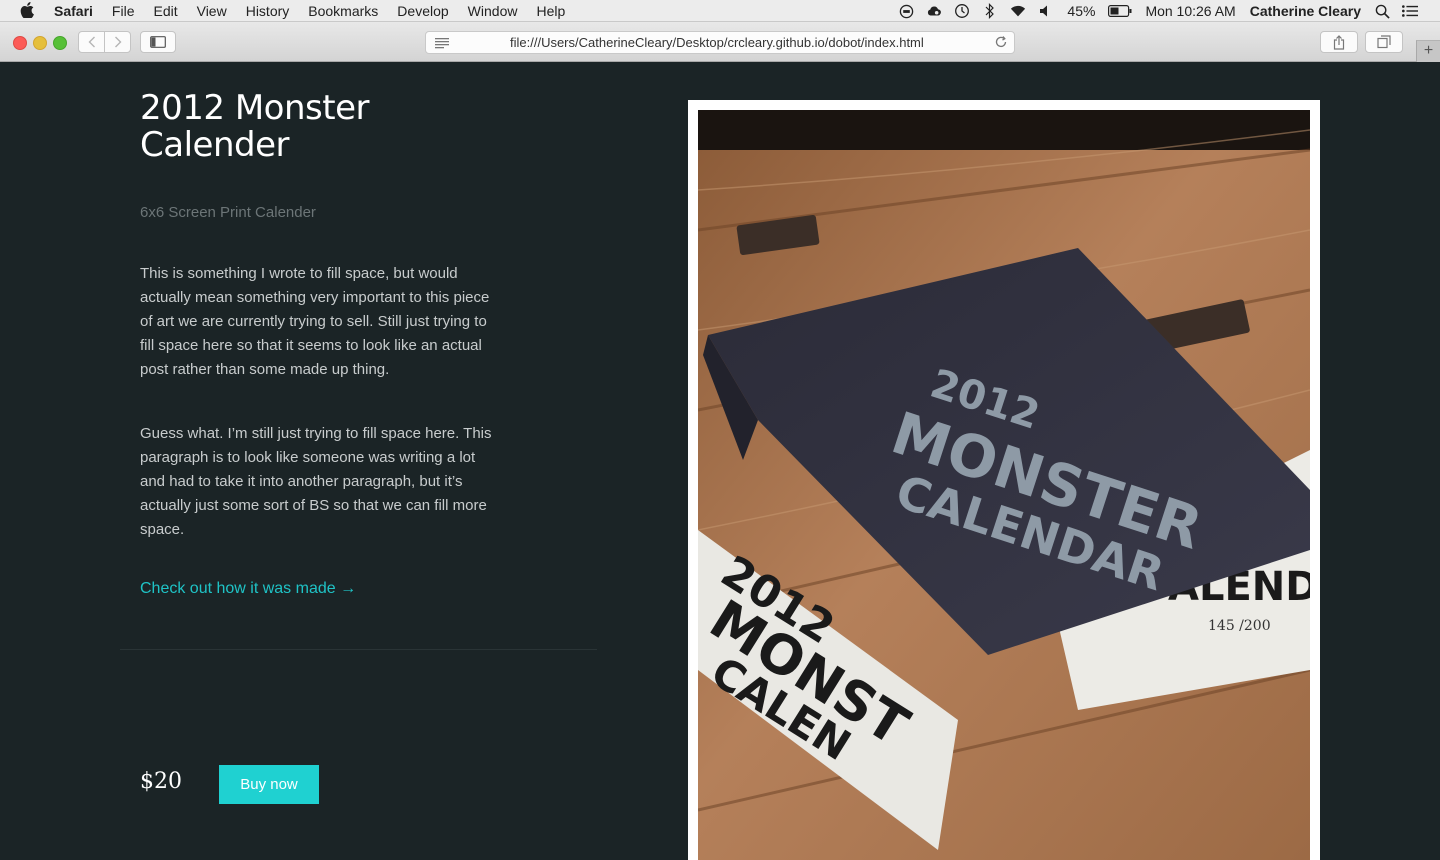  I want to click on adblock-icon, so click(906, 11).